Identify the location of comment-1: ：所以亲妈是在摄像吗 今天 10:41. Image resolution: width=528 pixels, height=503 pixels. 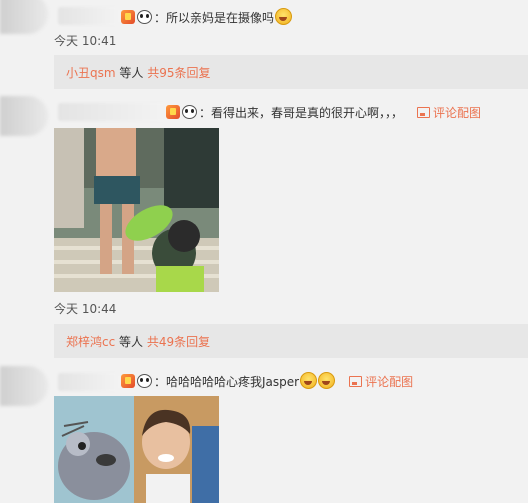
(264, 27).